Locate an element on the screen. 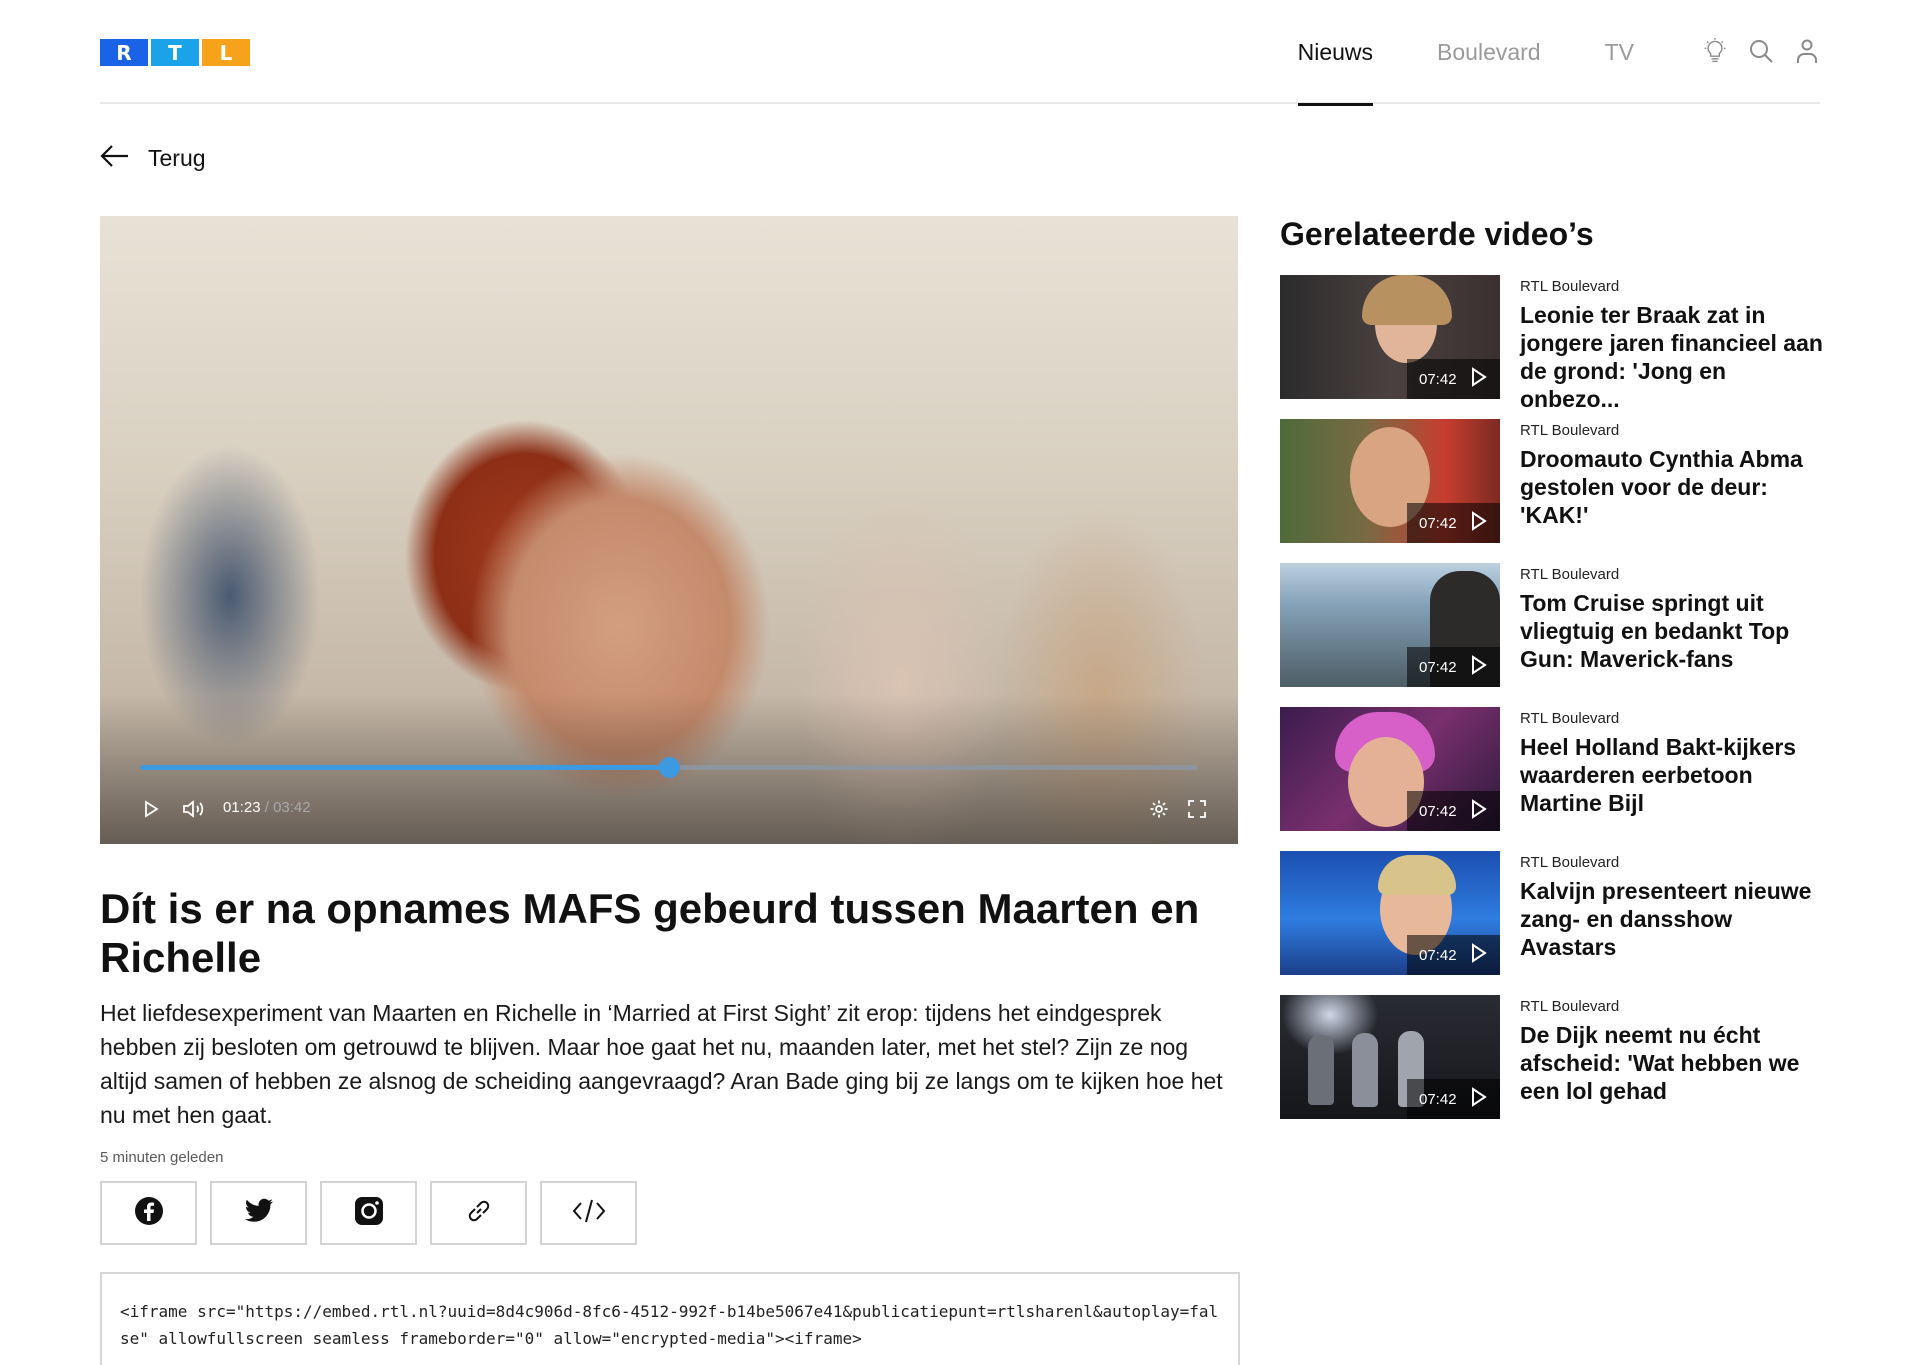  logo-letter-t: T is located at coordinates (175, 52).